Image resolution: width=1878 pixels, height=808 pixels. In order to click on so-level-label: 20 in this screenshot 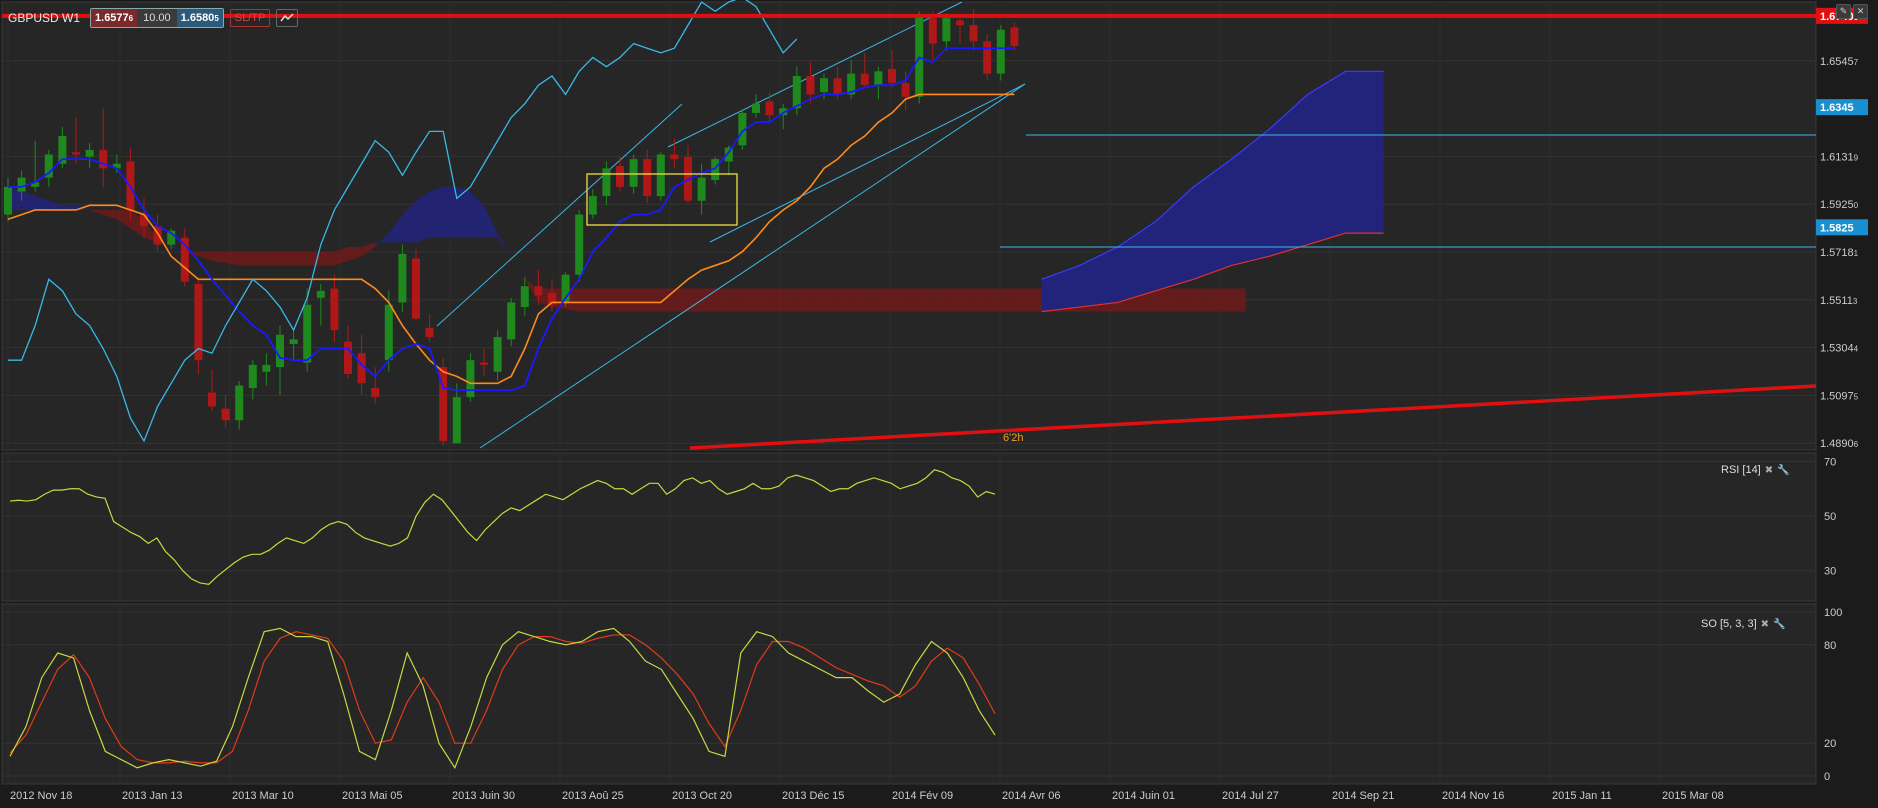, I will do `click(1830, 744)`.